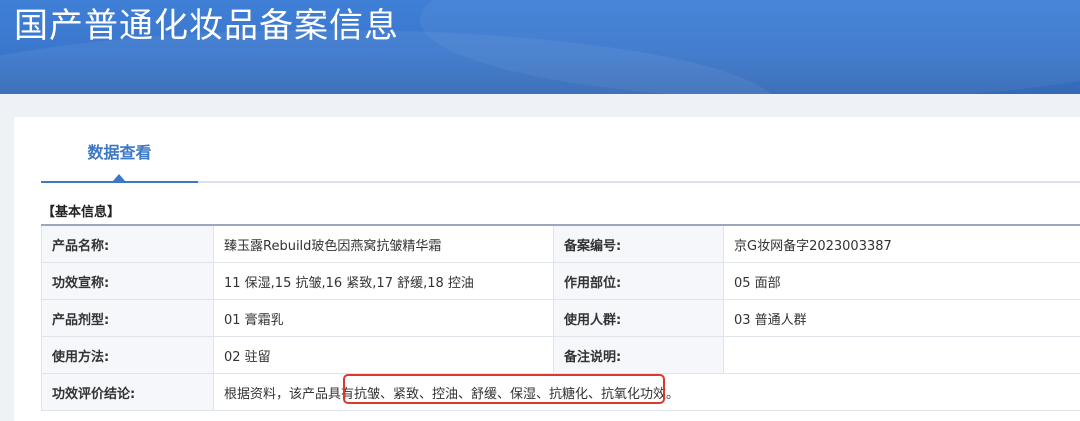  I want to click on section-title: 【基本信息】, so click(81, 212).